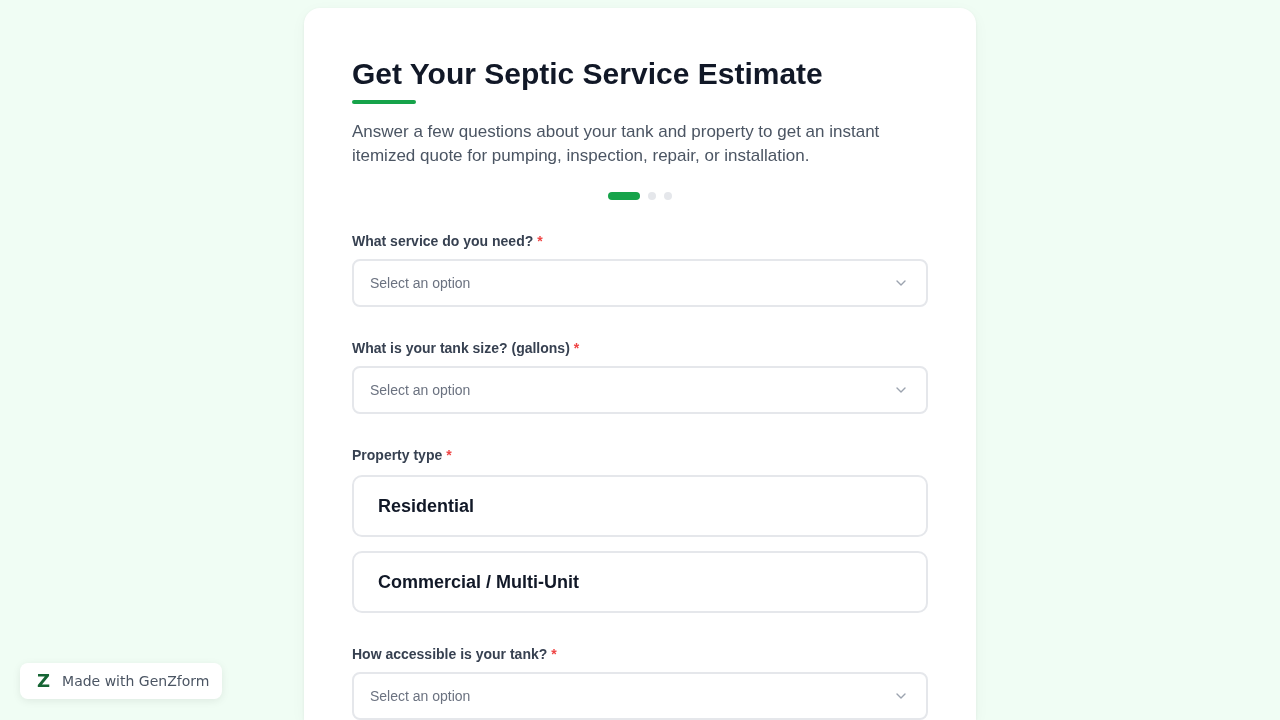 The height and width of the screenshot is (720, 1280). Describe the element at coordinates (587, 74) in the screenshot. I see `form-title: Get Your Septic Service Estimate` at that location.